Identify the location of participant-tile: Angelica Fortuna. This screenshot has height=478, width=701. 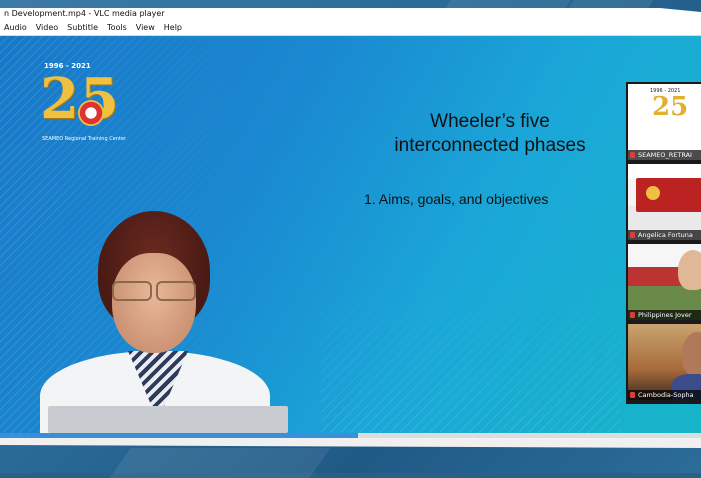
(664, 202).